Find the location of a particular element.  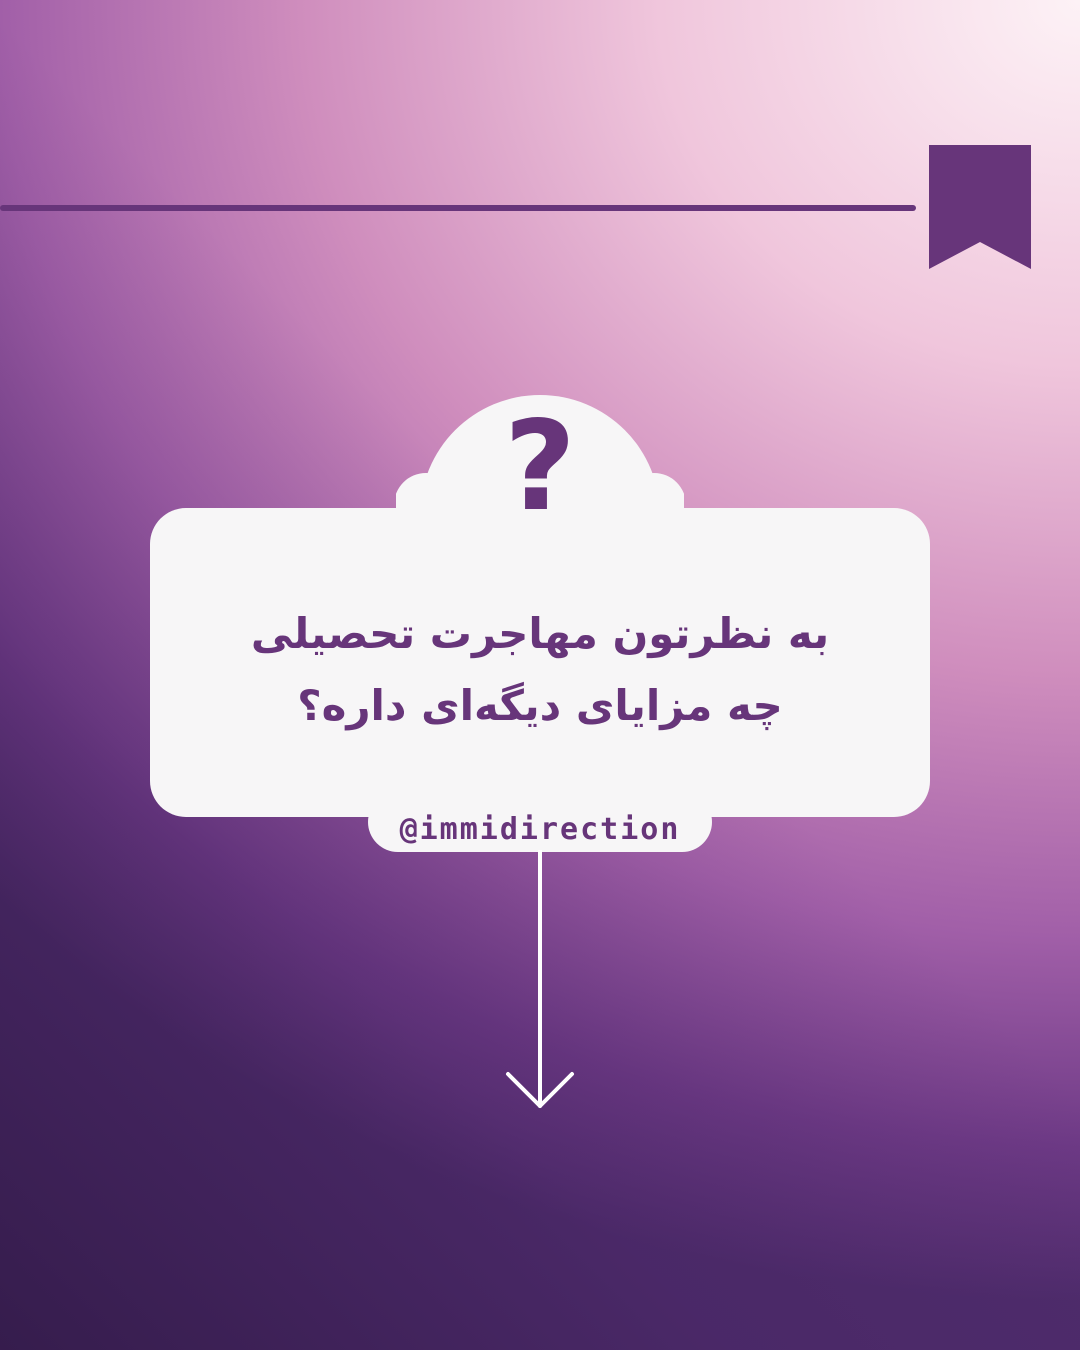

top-divider-line is located at coordinates (458, 208).